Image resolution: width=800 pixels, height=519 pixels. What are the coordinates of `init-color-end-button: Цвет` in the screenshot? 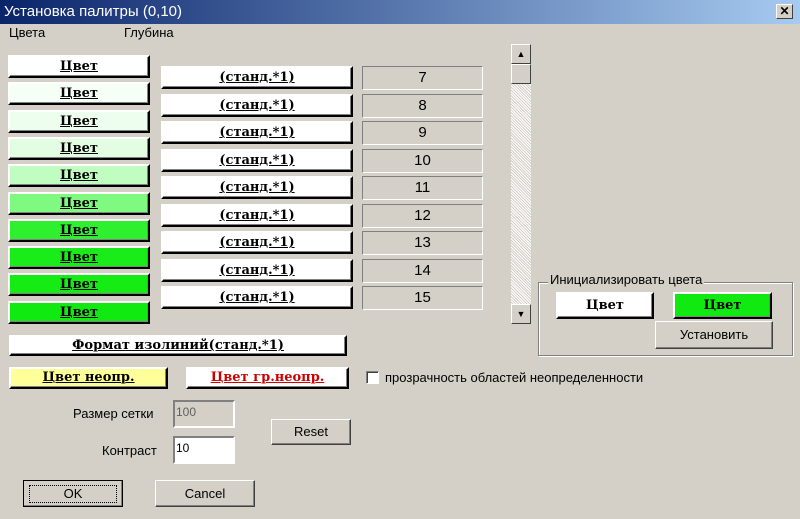 It's located at (722, 305).